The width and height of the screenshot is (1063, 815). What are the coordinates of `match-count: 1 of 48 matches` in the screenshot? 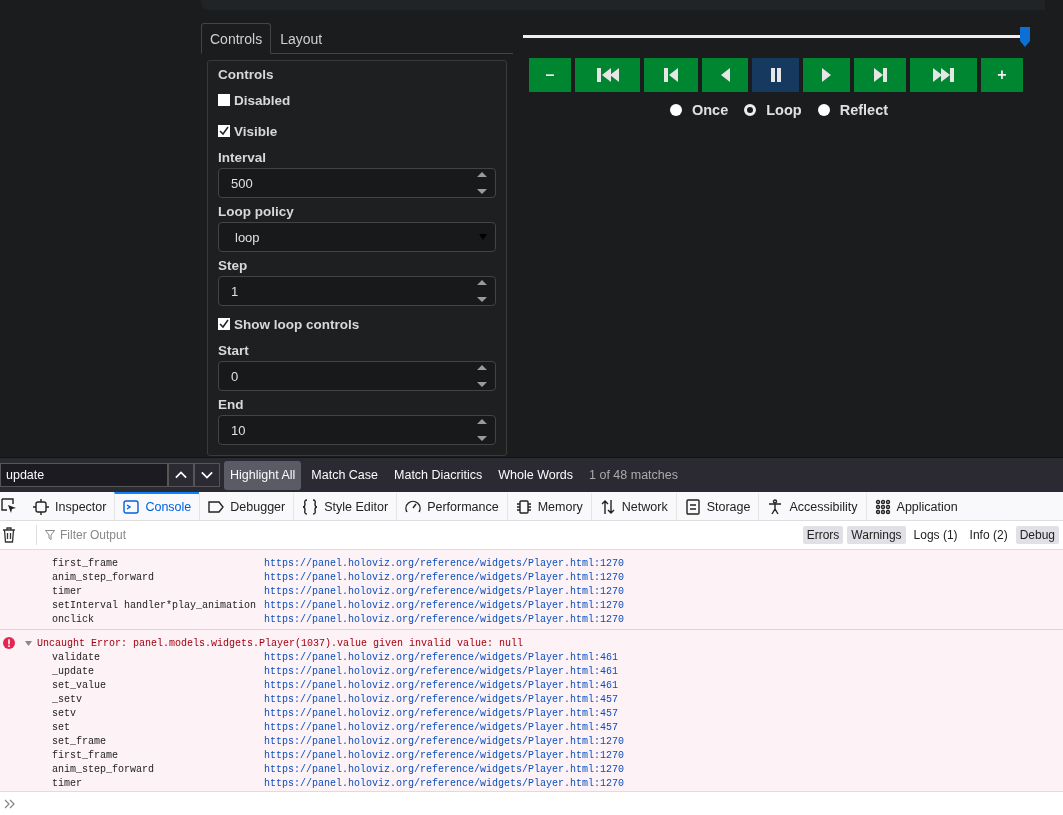 It's located at (633, 475).